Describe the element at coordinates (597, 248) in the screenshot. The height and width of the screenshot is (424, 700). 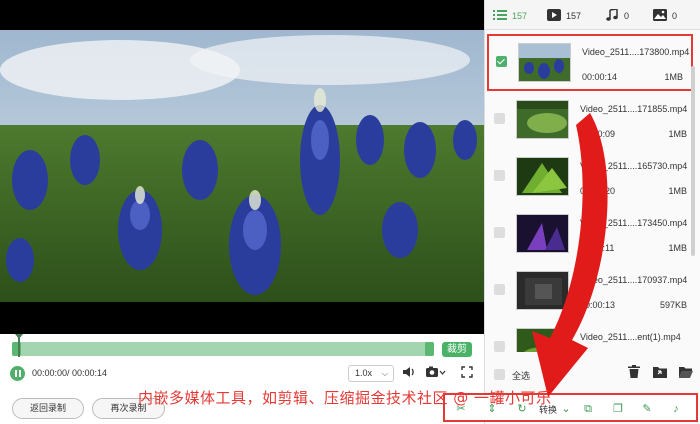
I see `item-duration: 00:00:11` at that location.